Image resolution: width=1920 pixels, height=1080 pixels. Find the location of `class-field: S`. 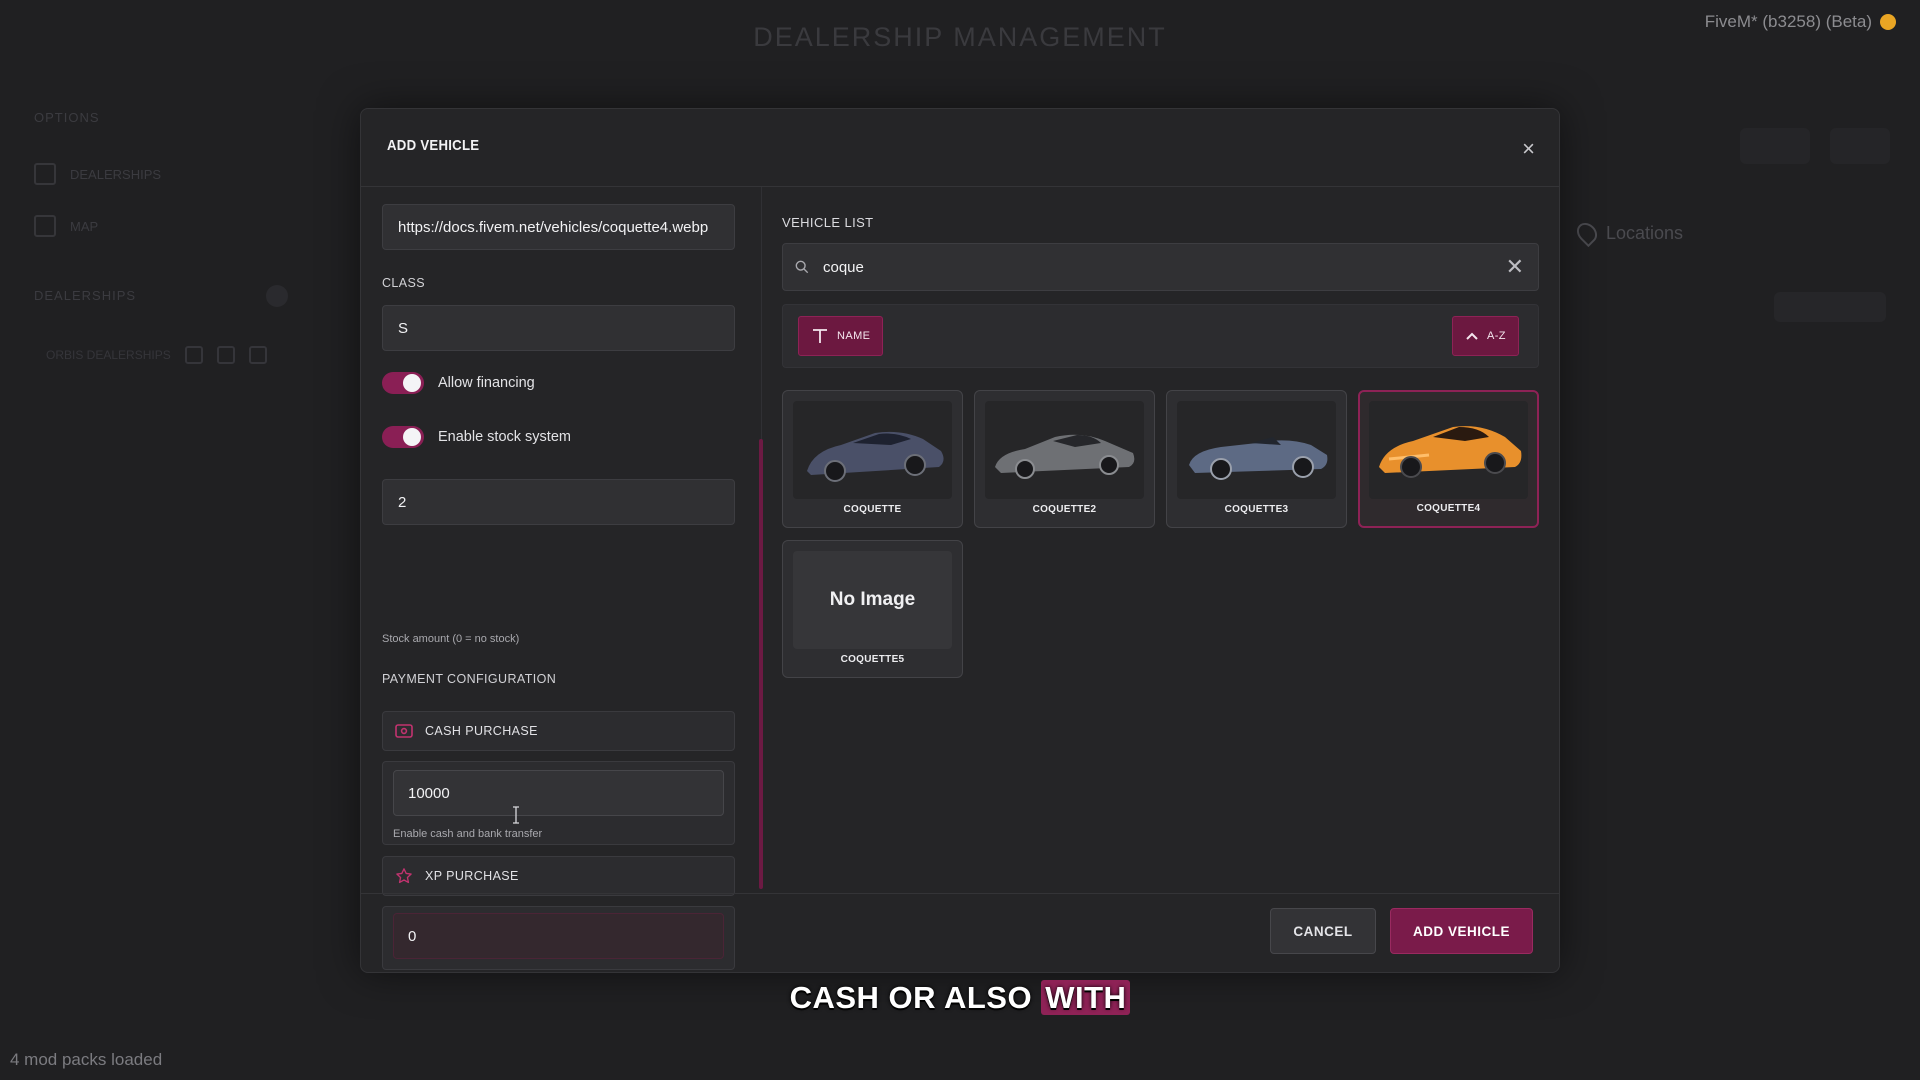

class-field: S is located at coordinates (558, 328).